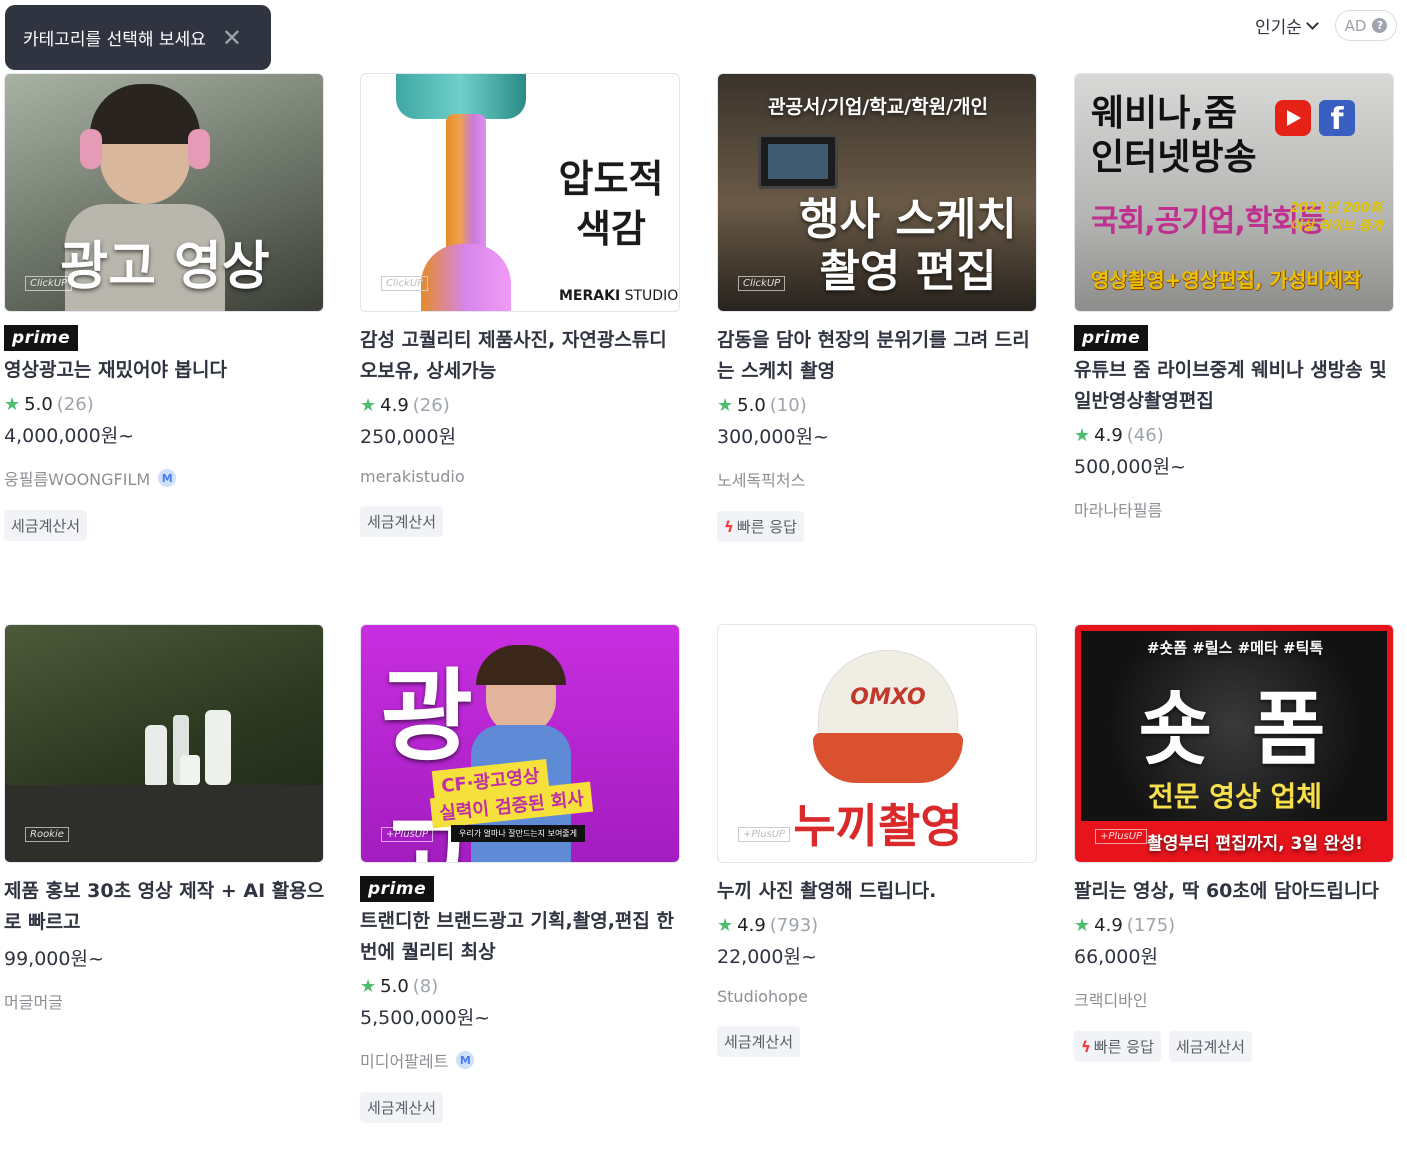 The image size is (1407, 1175). Describe the element at coordinates (1151, 925) in the screenshot. I see `review-count: (175)` at that location.